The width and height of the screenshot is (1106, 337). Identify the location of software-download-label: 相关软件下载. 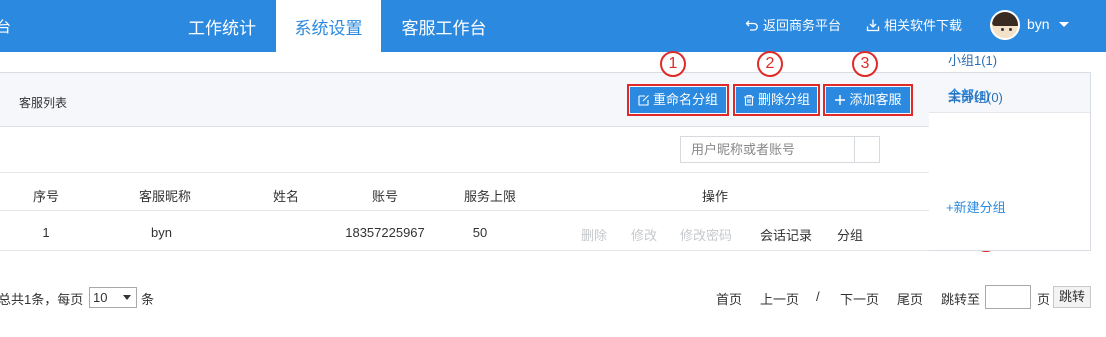
(923, 25).